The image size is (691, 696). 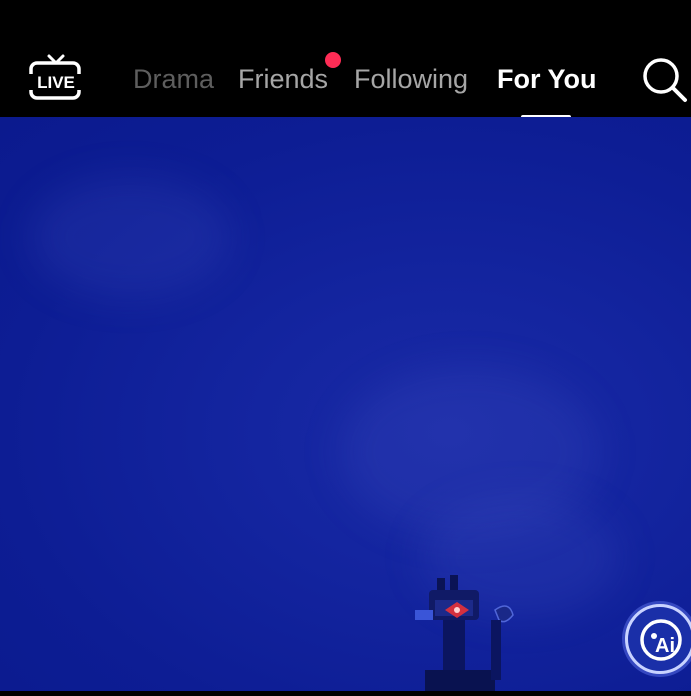 What do you see at coordinates (547, 79) in the screenshot?
I see `tab-for-you: For You` at bounding box center [547, 79].